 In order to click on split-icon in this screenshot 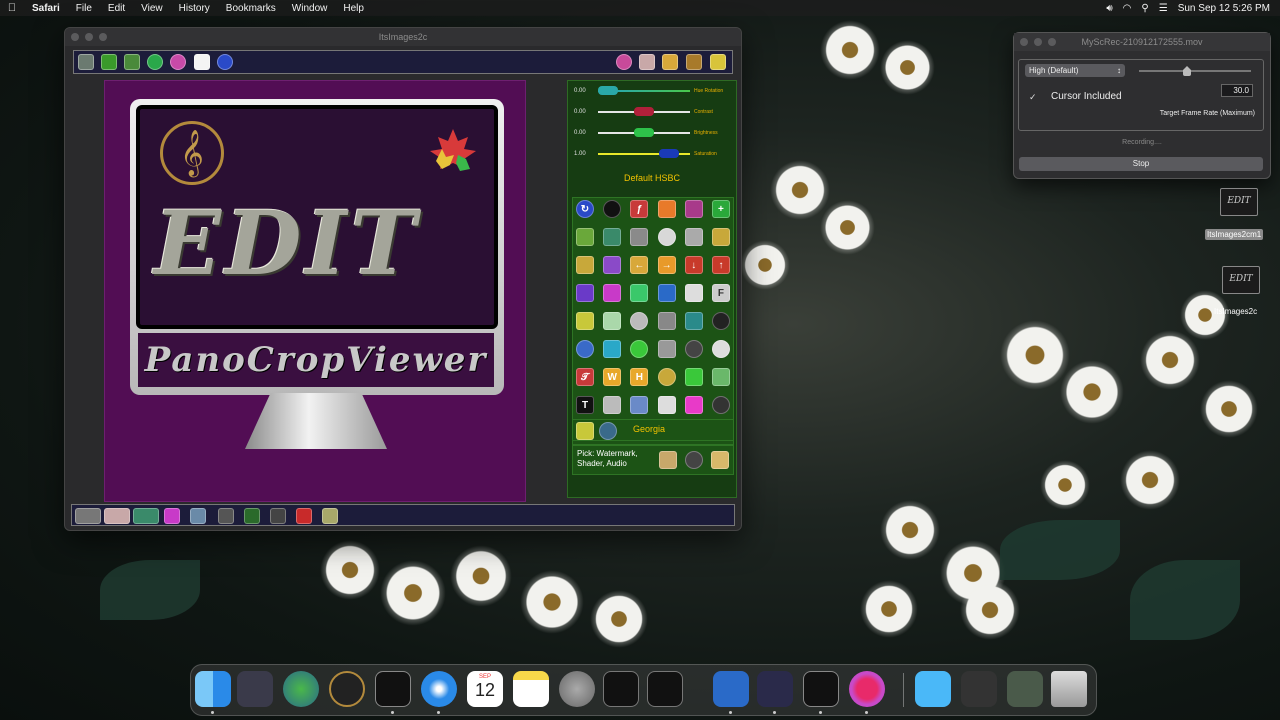, I will do `click(585, 265)`.